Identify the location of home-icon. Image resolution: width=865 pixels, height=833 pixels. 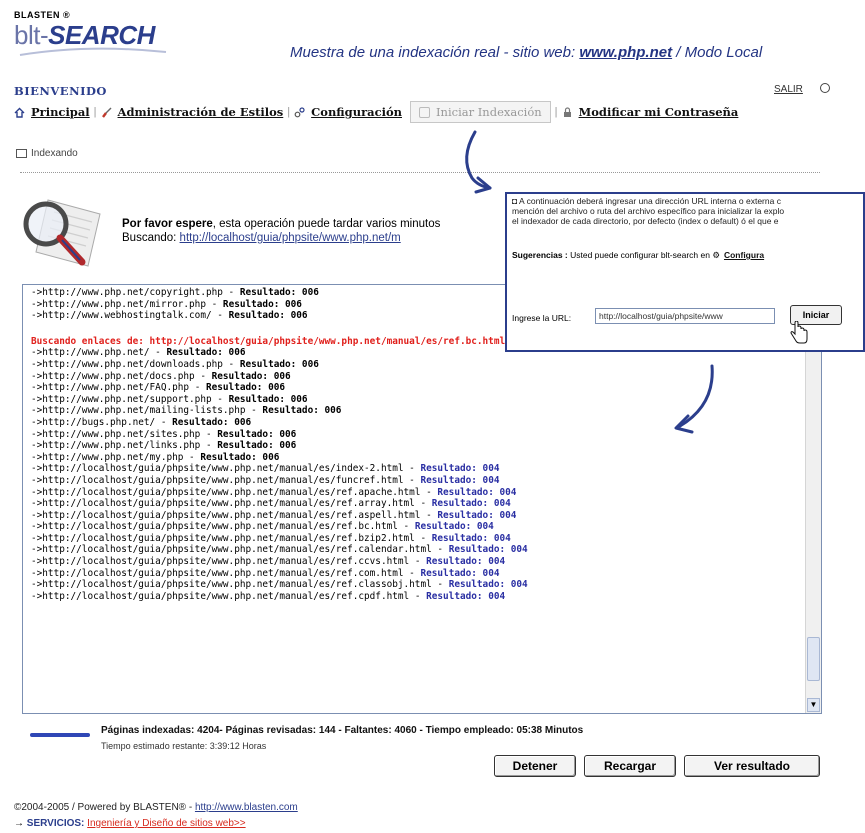
(19, 112).